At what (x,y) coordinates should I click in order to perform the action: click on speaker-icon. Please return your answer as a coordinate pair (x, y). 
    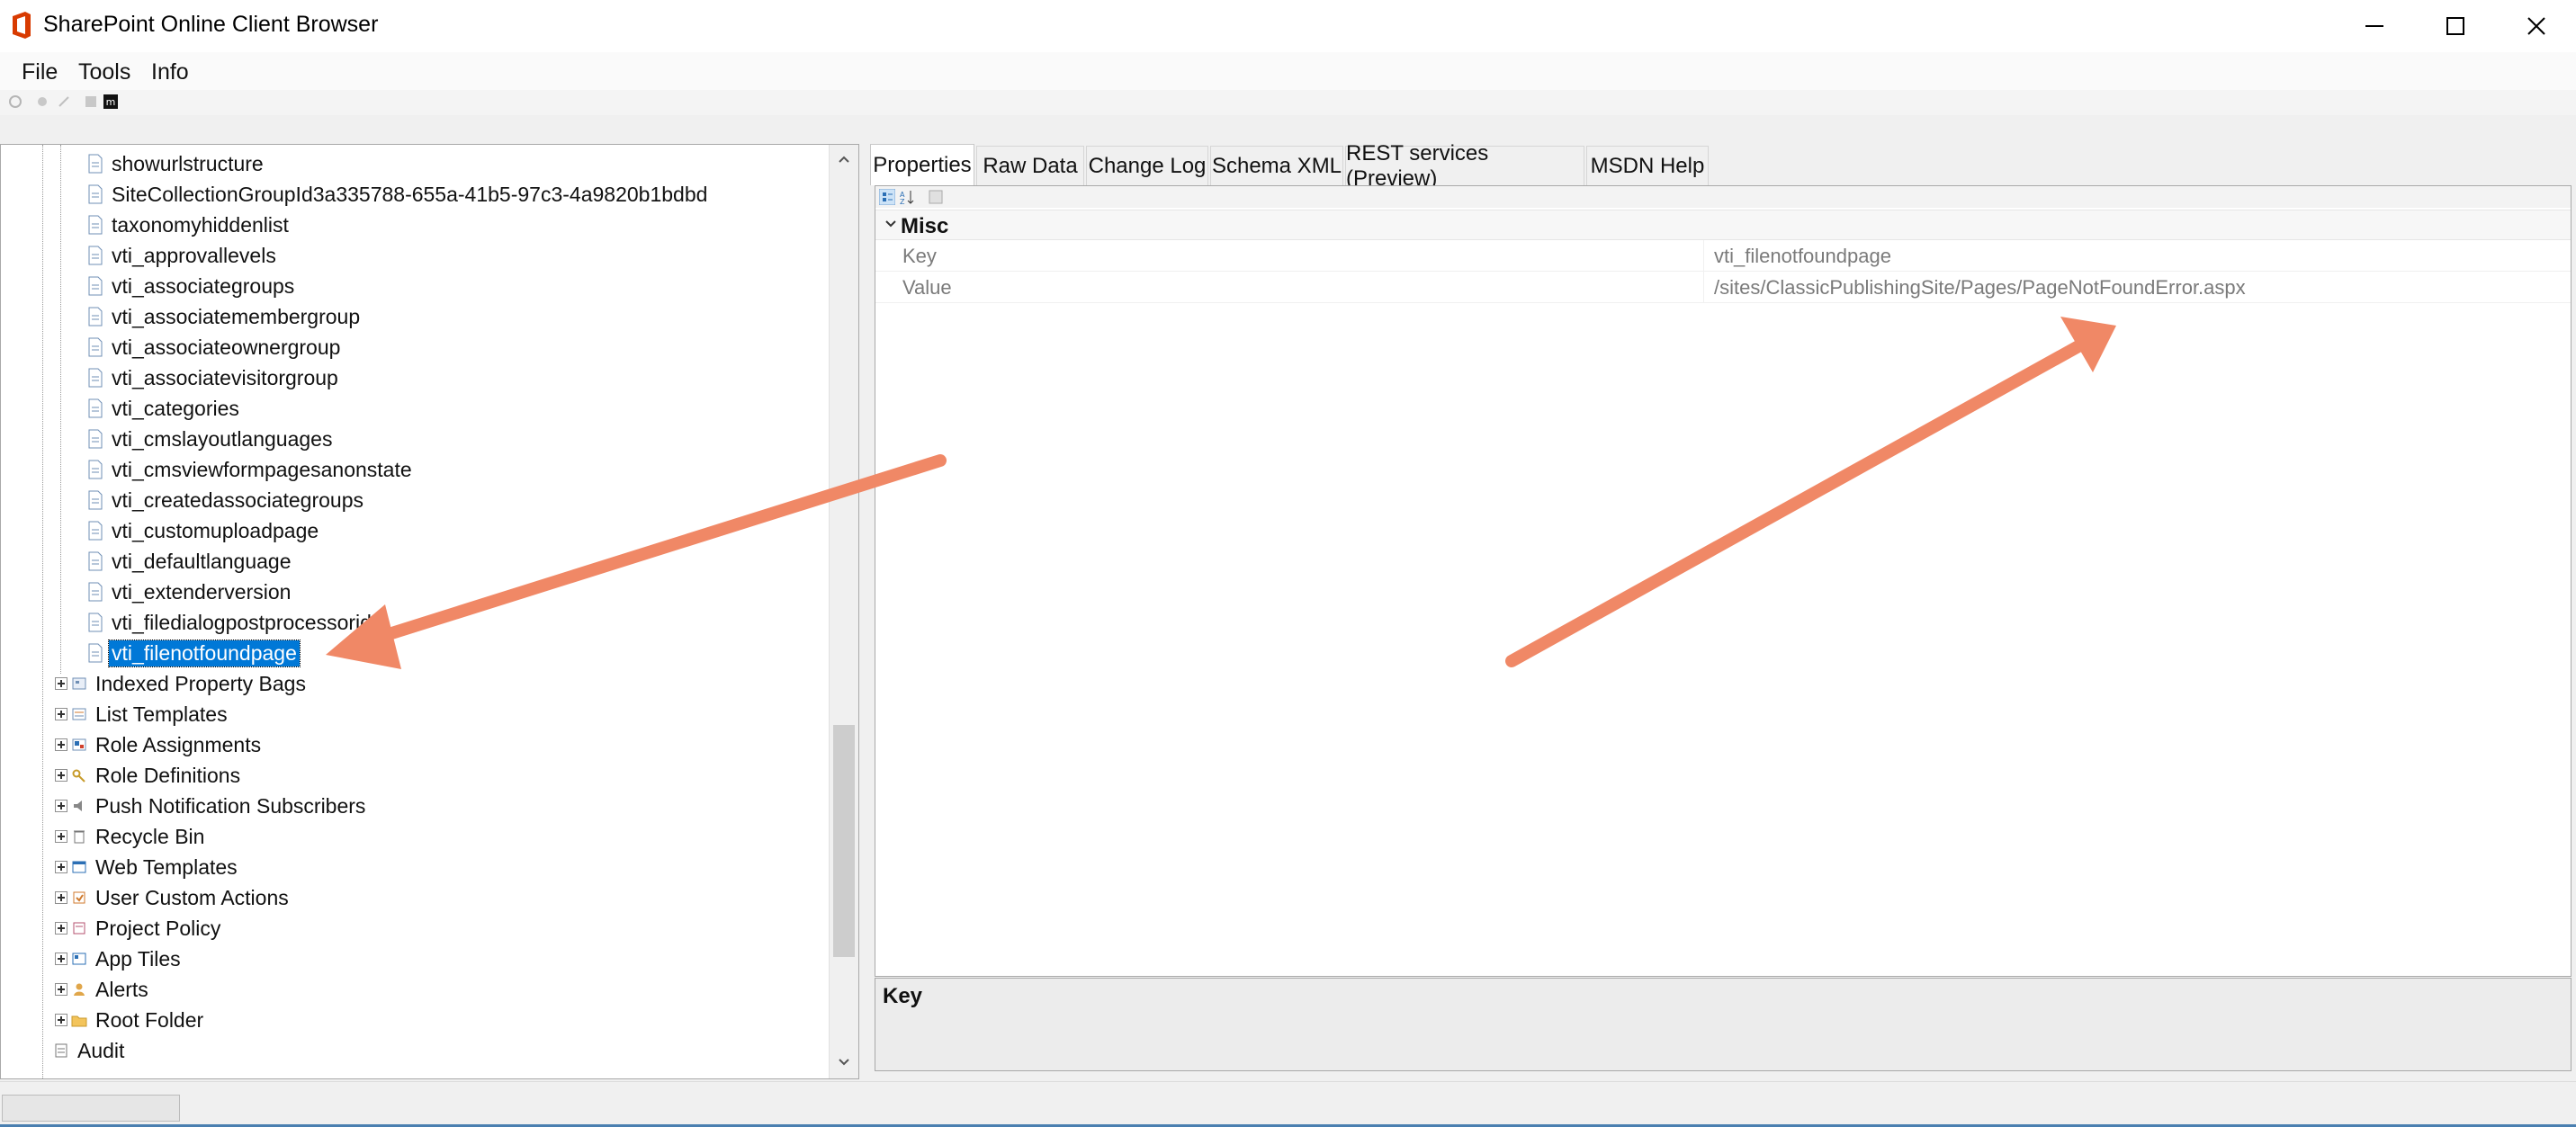
    Looking at the image, I should click on (78, 806).